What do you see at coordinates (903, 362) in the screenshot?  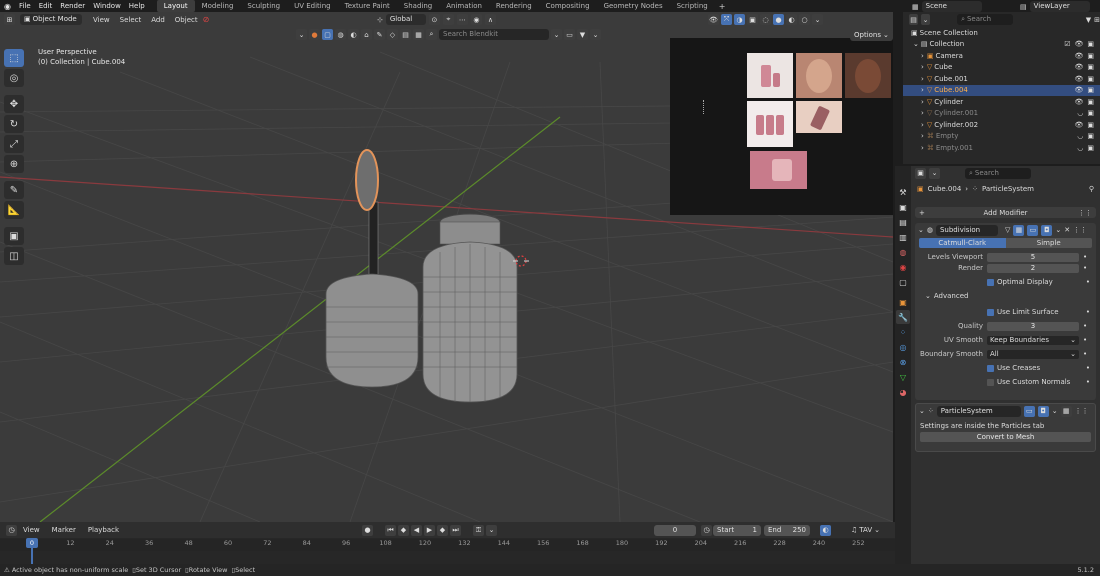 I see `constraints-tab-icon: ⊗` at bounding box center [903, 362].